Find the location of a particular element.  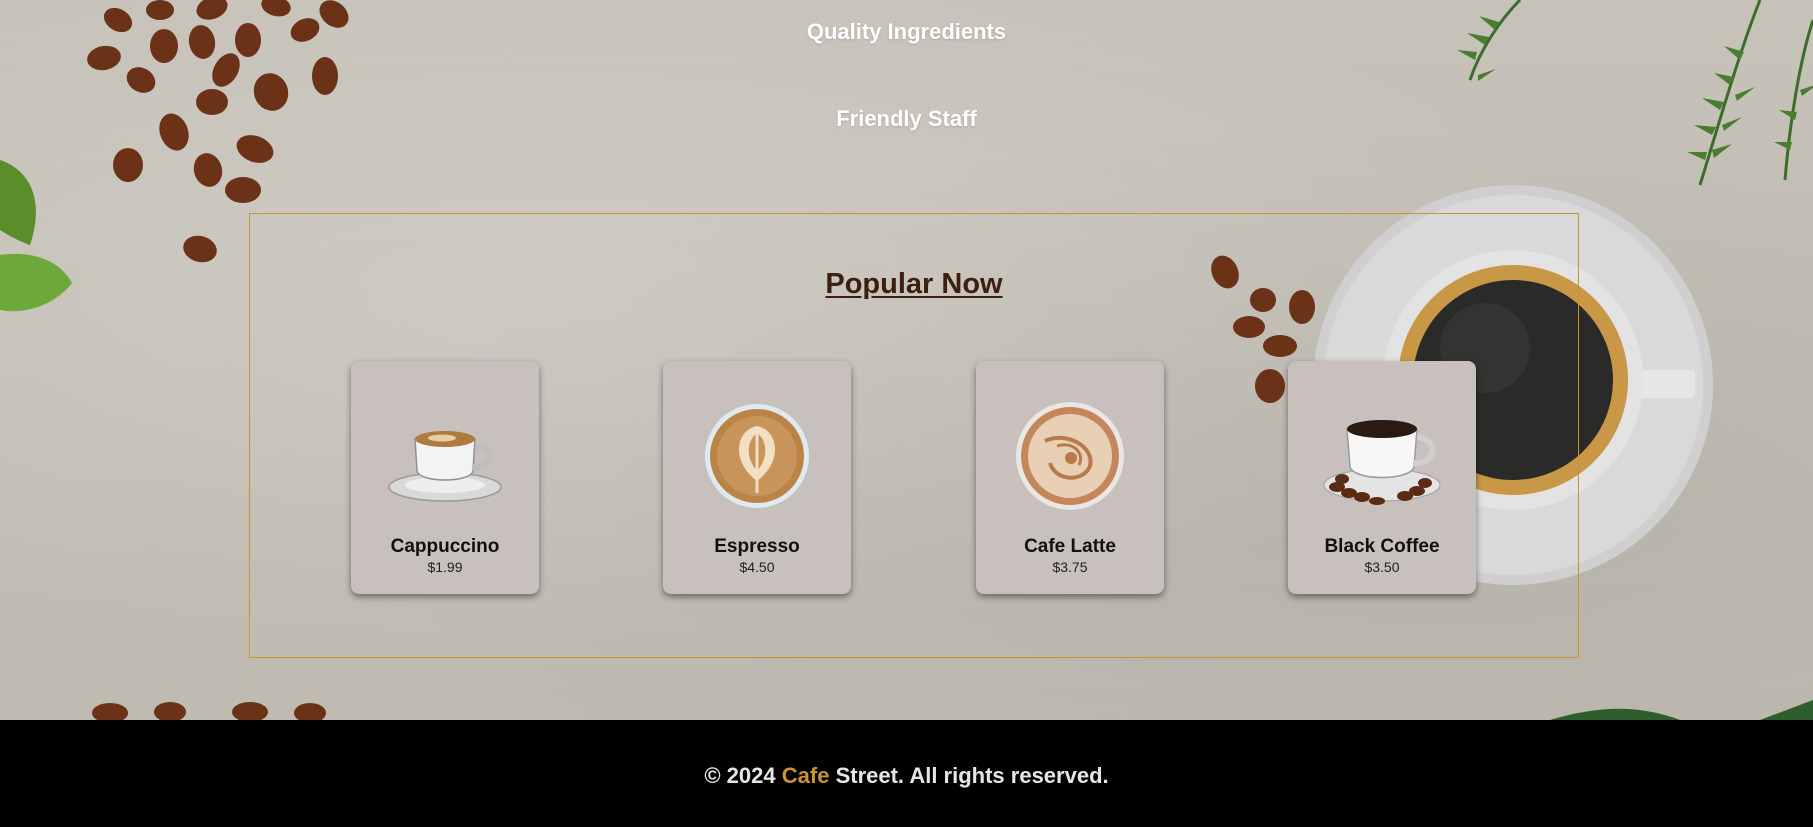

product-name: Espresso is located at coordinates (757, 546).